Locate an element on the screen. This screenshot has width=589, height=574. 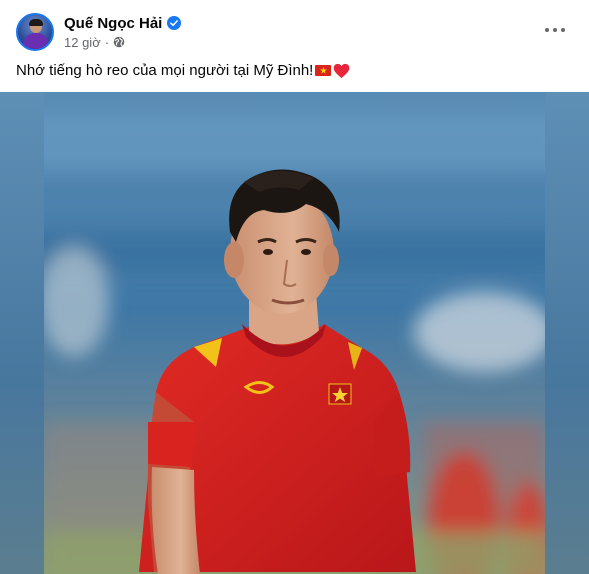
red-heart-icon is located at coordinates (342, 70).